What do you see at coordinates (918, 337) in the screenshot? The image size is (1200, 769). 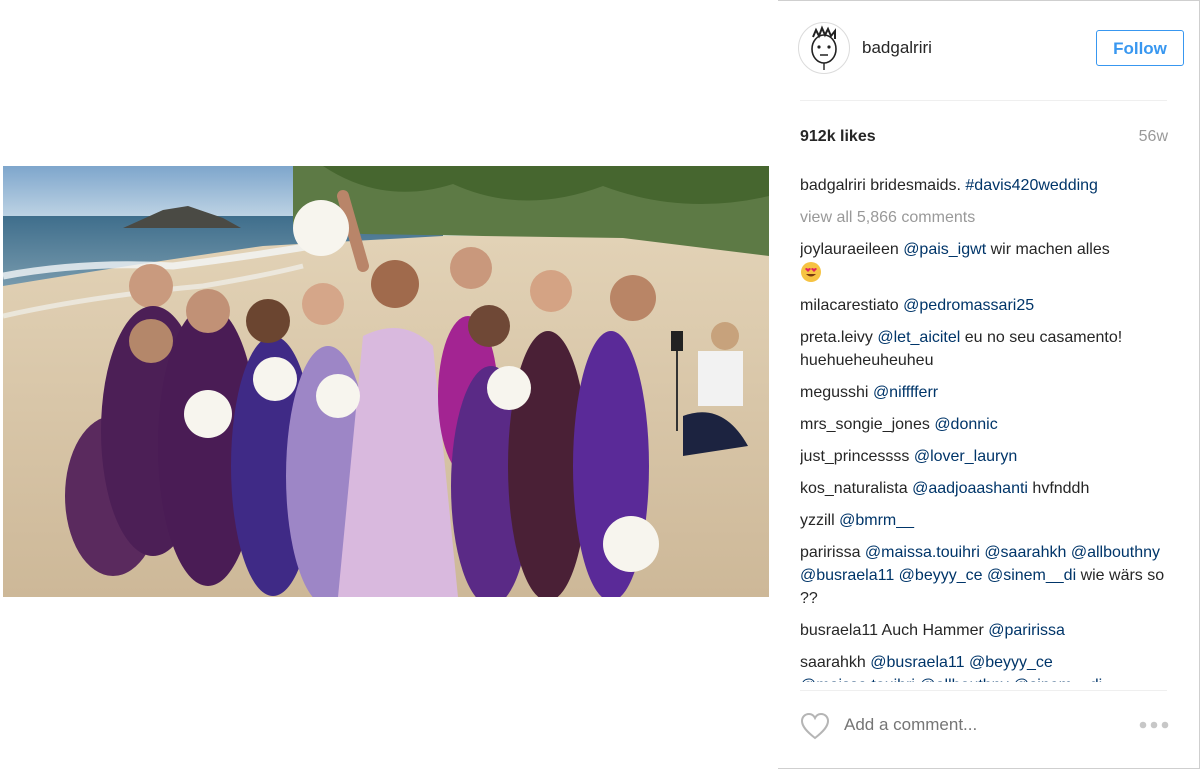 I see `mention-link: @let_aicitel` at bounding box center [918, 337].